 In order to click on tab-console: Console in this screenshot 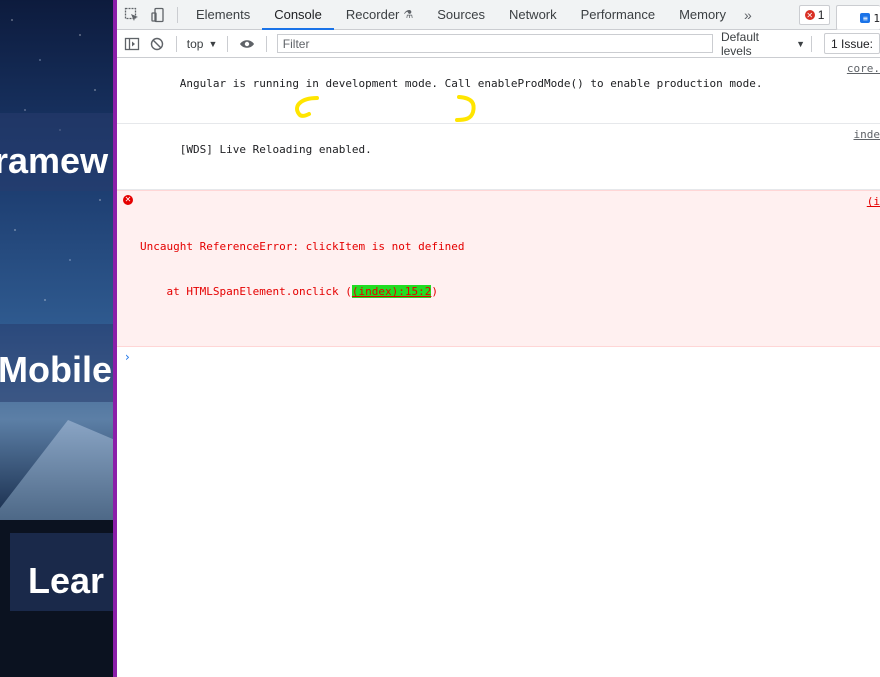, I will do `click(298, 15)`.